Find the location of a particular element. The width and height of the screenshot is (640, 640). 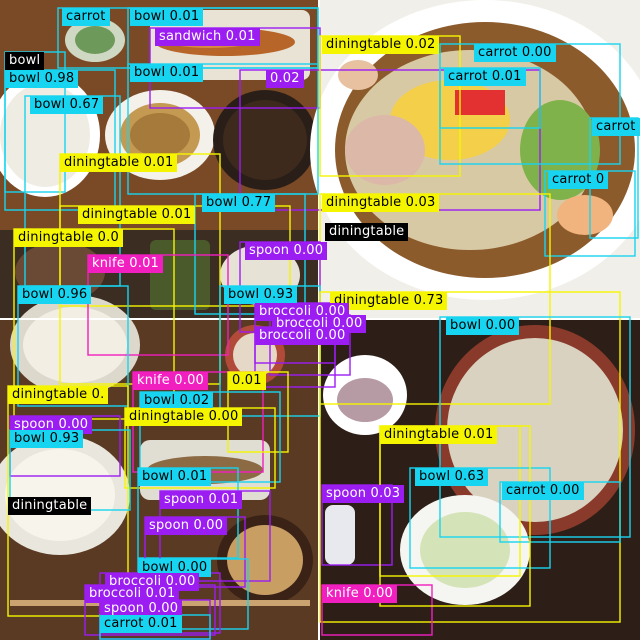

detection-label-bowl: bowl 0.00 is located at coordinates (483, 326).